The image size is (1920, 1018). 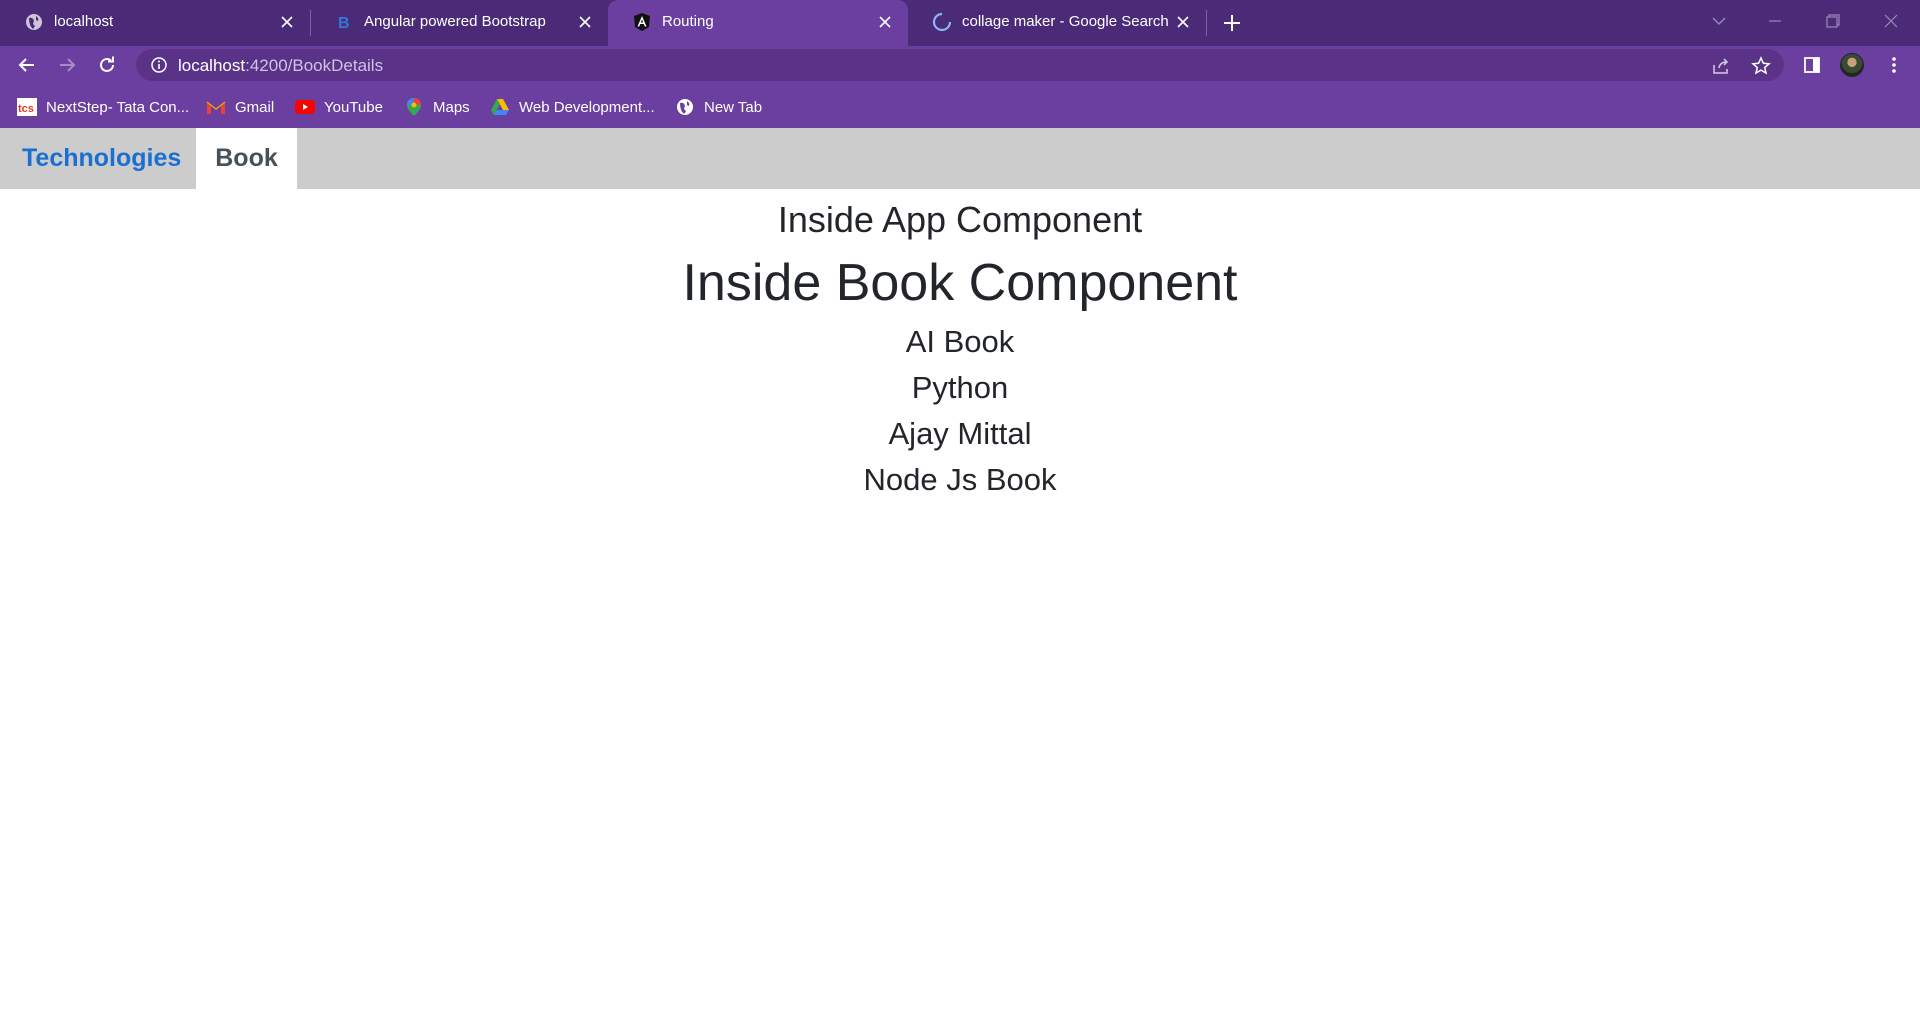 What do you see at coordinates (733, 107) in the screenshot?
I see `bookmark-label: New Tab` at bounding box center [733, 107].